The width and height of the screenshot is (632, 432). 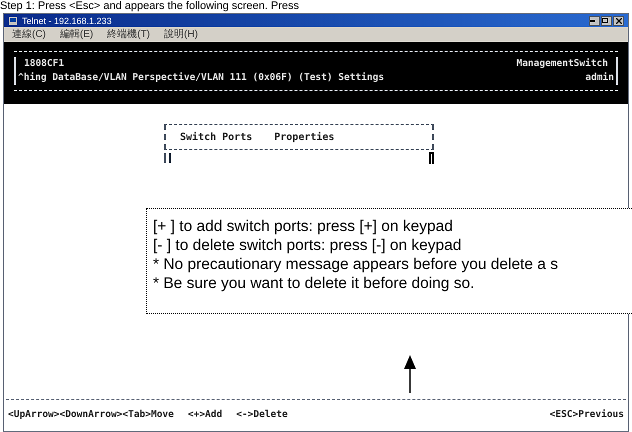 I want to click on column-header: Switch Ports, so click(x=216, y=137).